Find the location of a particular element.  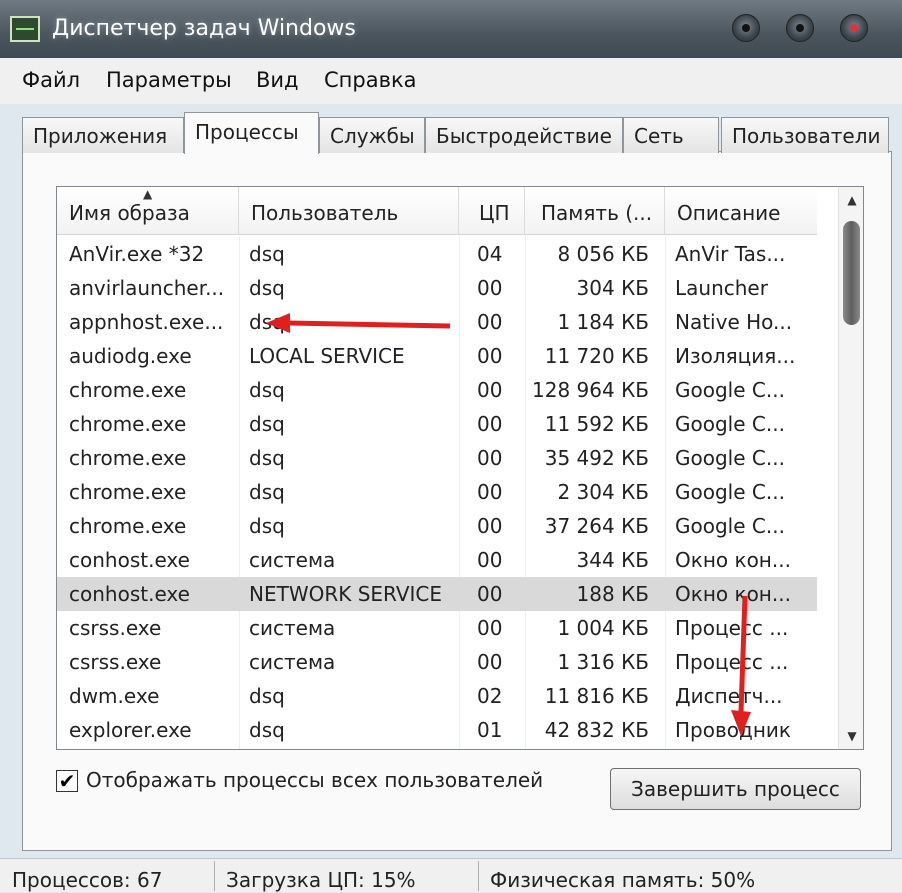

task-manager-icon is located at coordinates (25, 29).